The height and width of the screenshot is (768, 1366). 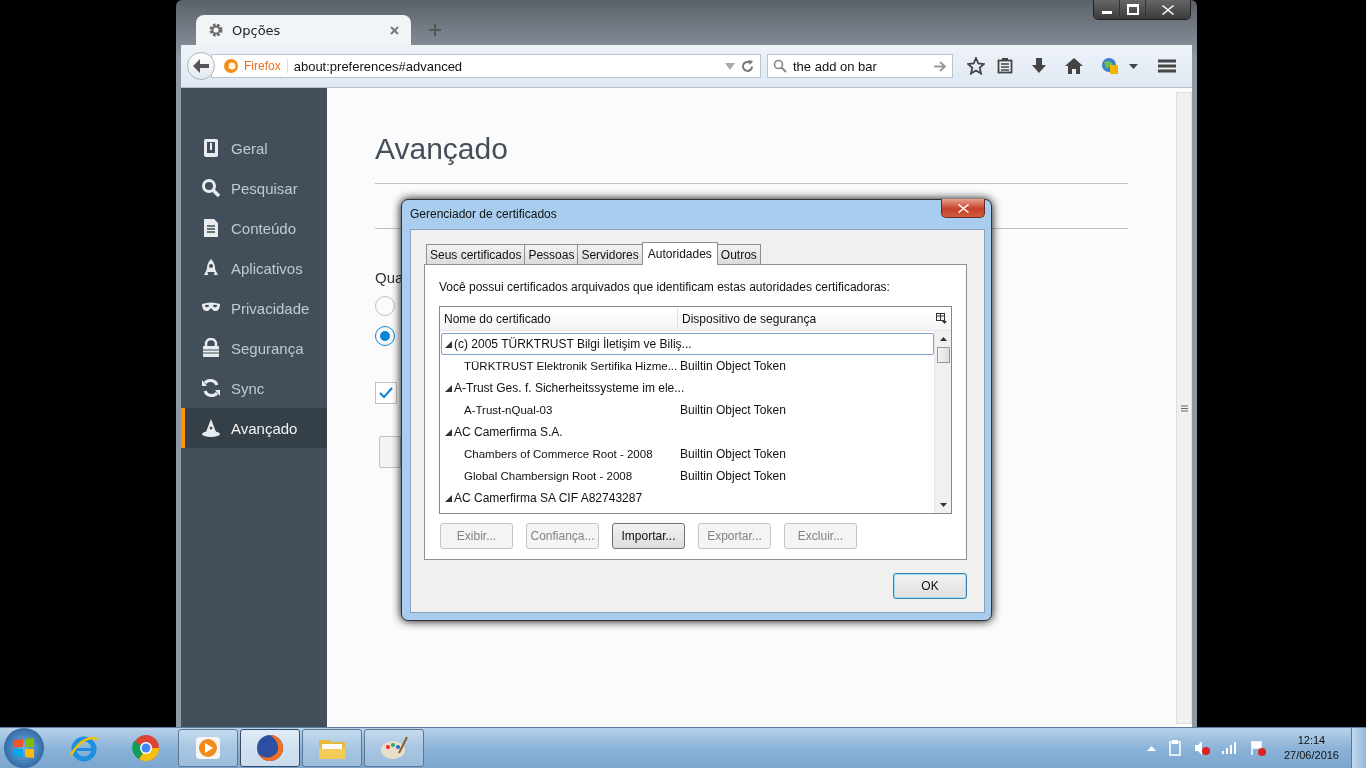 What do you see at coordinates (211, 348) in the screenshot?
I see `lock-icon` at bounding box center [211, 348].